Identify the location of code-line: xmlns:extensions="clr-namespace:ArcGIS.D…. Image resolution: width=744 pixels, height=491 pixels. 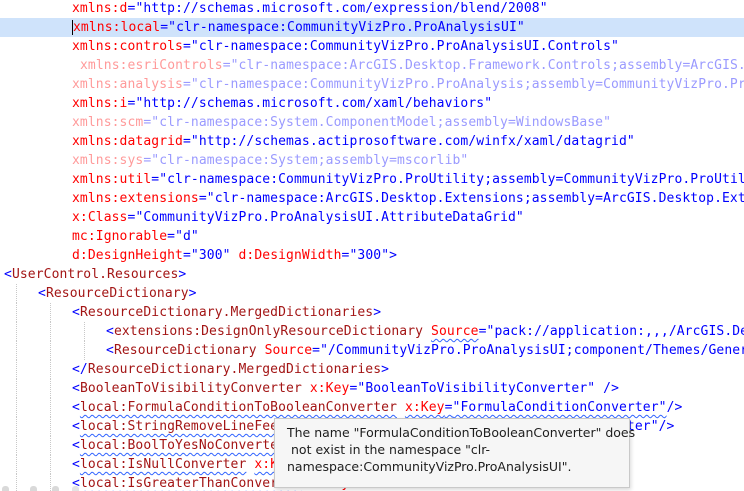
(372, 198).